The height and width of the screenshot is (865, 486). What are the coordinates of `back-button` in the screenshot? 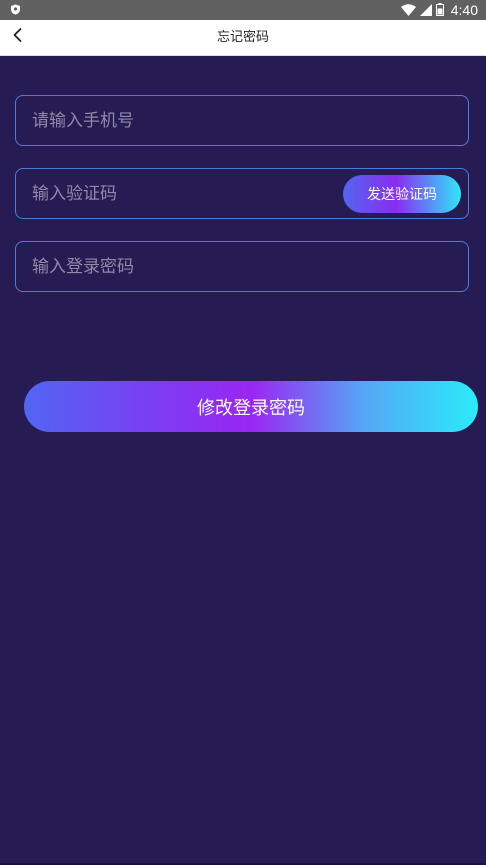 It's located at (18, 37).